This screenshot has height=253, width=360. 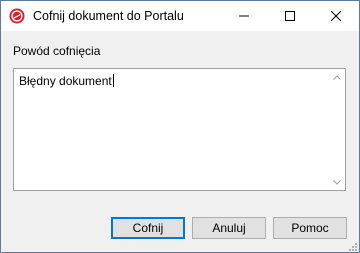 I want to click on cancel-button: Anuluj, so click(x=229, y=228).